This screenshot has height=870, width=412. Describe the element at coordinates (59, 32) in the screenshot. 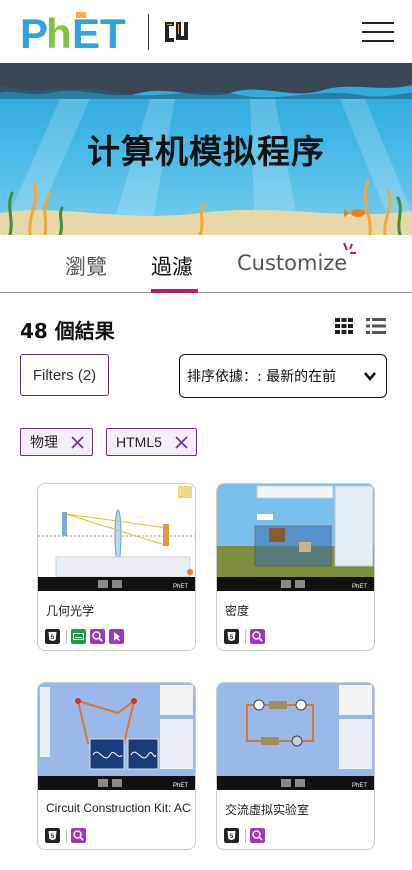

I see `svg-text: h` at that location.